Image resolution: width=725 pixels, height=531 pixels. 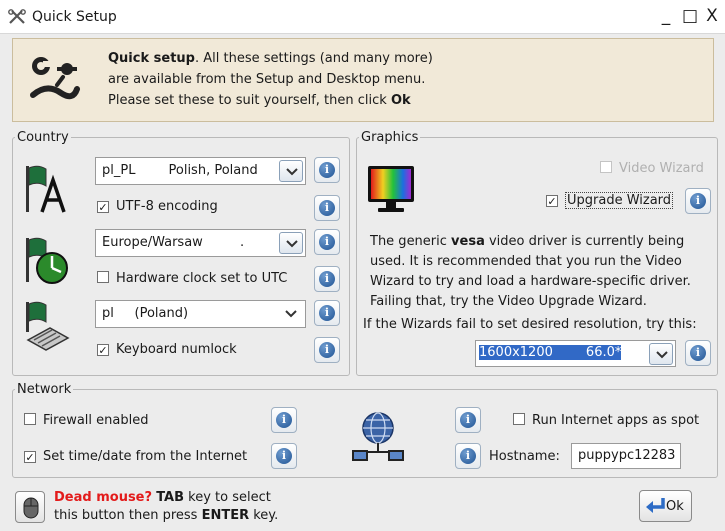 What do you see at coordinates (712, 16) in the screenshot?
I see `close-button: X` at bounding box center [712, 16].